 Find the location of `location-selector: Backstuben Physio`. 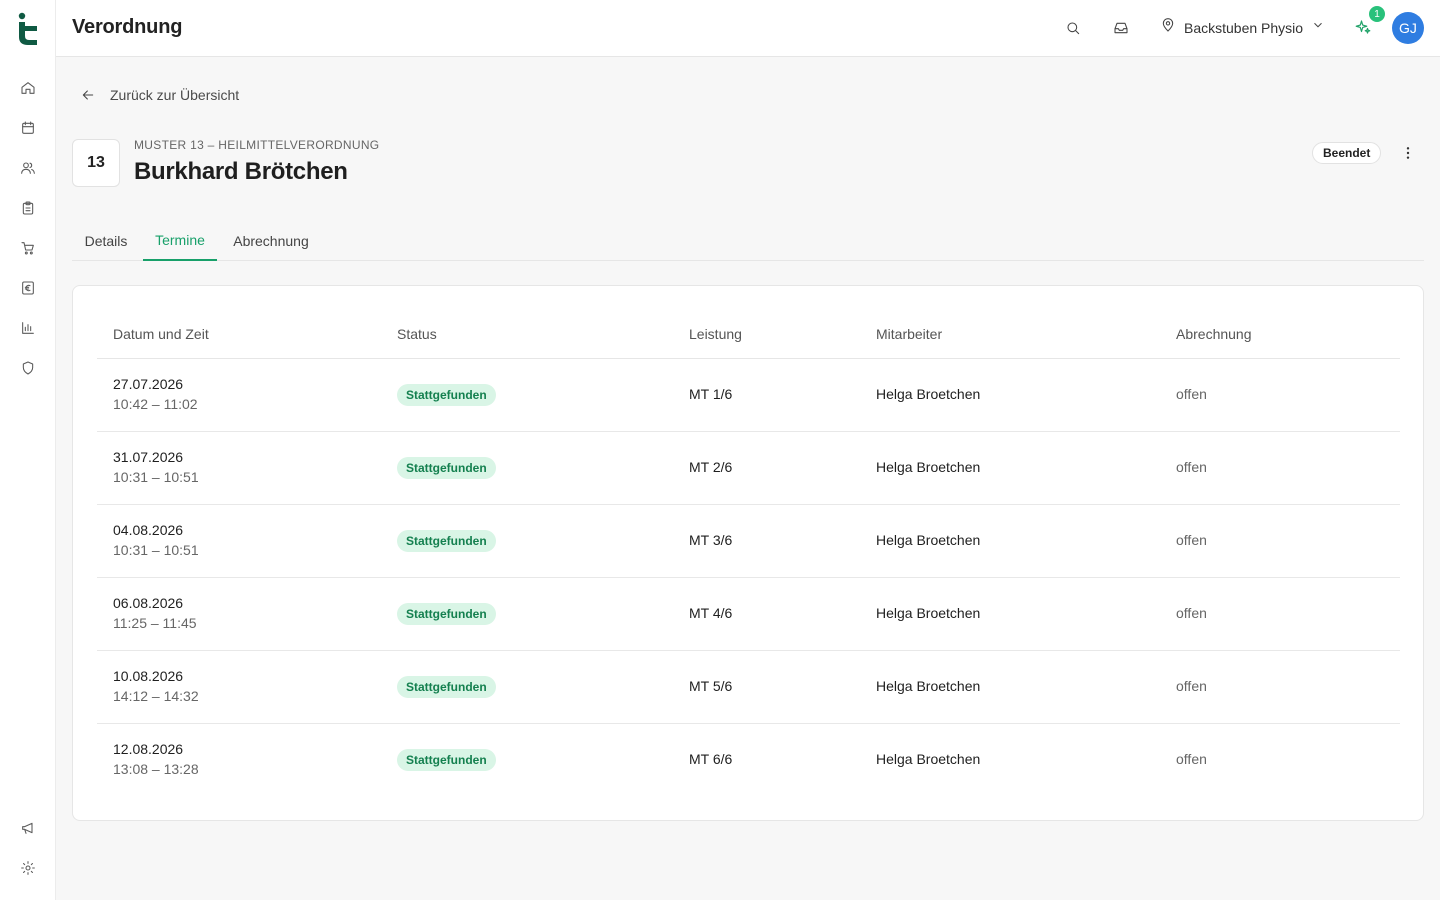

location-selector: Backstuben Physio is located at coordinates (1242, 27).